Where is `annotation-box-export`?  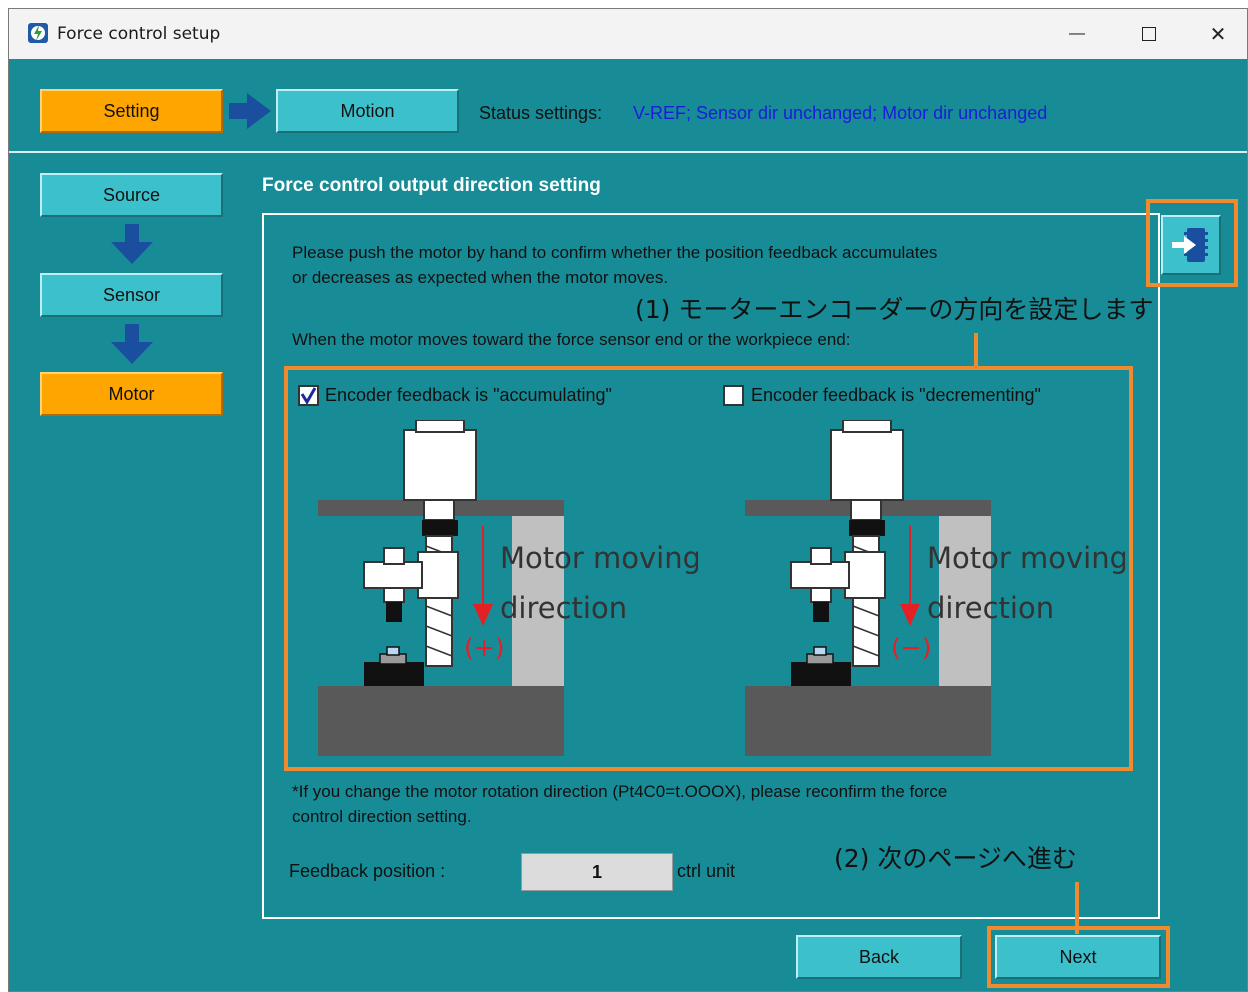 annotation-box-export is located at coordinates (1192, 243).